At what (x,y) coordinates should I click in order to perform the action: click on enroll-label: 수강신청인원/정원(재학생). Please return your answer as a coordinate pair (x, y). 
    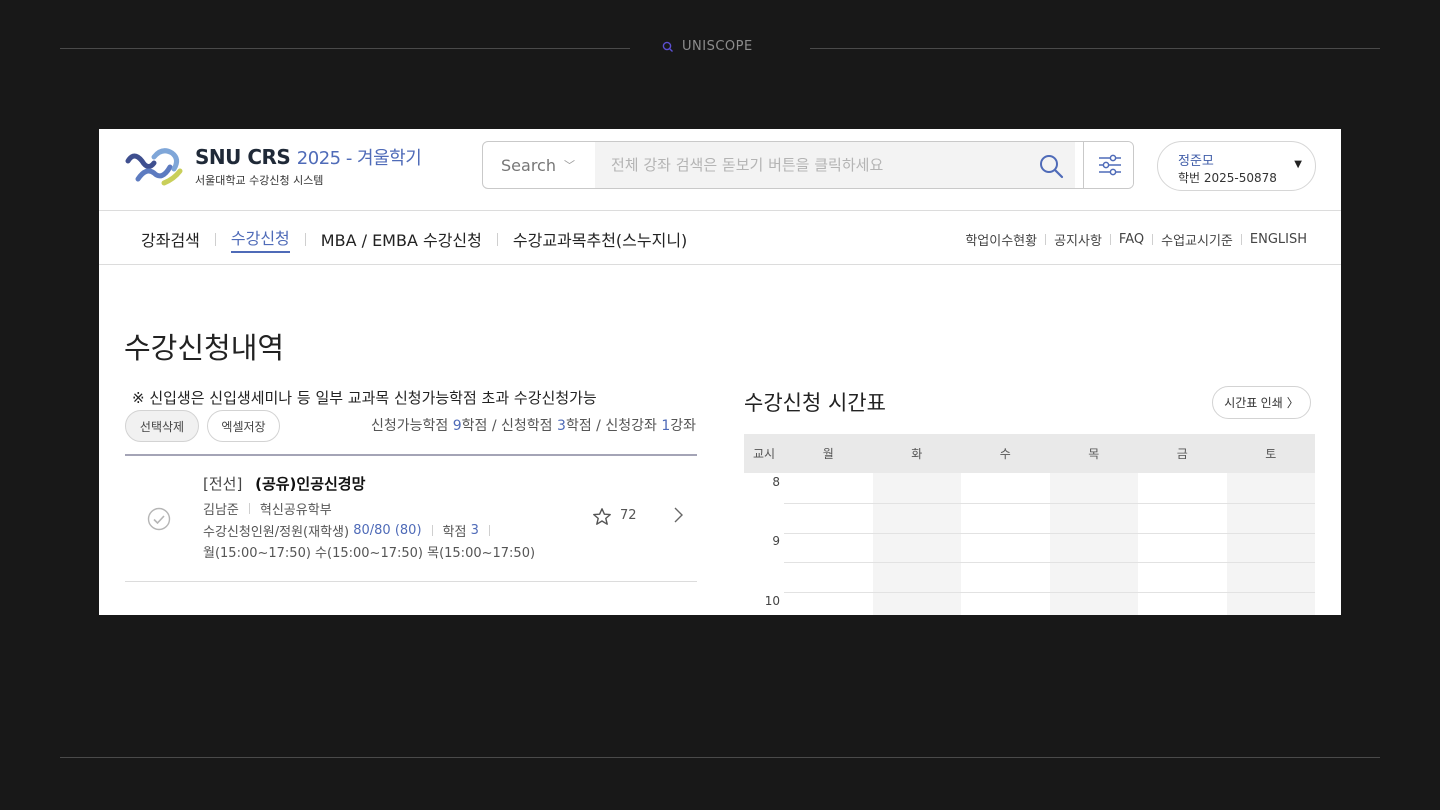
    Looking at the image, I should click on (276, 532).